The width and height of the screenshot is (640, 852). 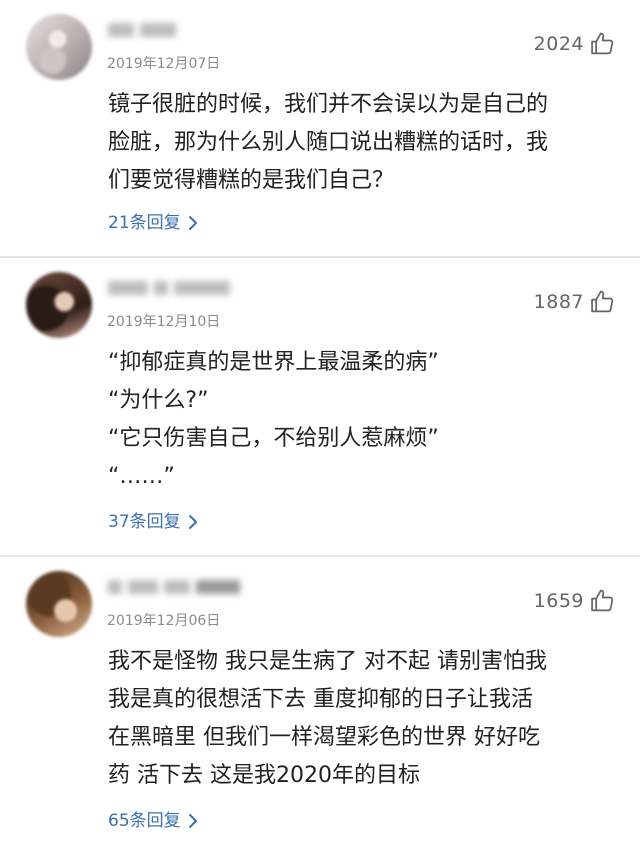 I want to click on view-replies-link: 37条回复, so click(x=153, y=522).